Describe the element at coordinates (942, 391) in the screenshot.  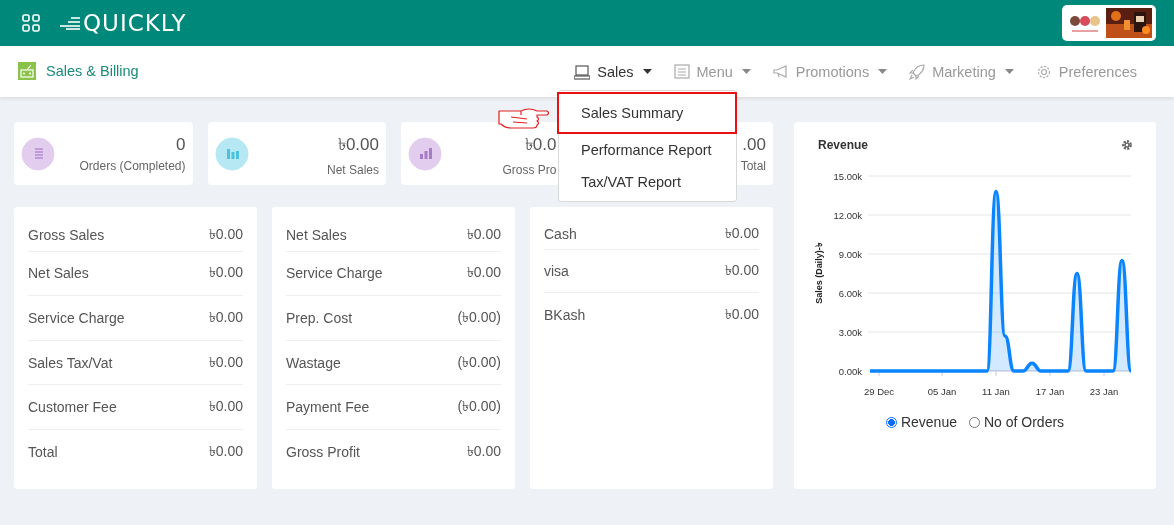
I see `x-tick-label: 05 Jan` at that location.